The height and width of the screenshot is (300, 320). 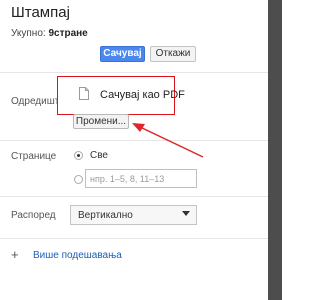 What do you see at coordinates (142, 95) in the screenshot?
I see `destination-value: Сачувај као PDF` at bounding box center [142, 95].